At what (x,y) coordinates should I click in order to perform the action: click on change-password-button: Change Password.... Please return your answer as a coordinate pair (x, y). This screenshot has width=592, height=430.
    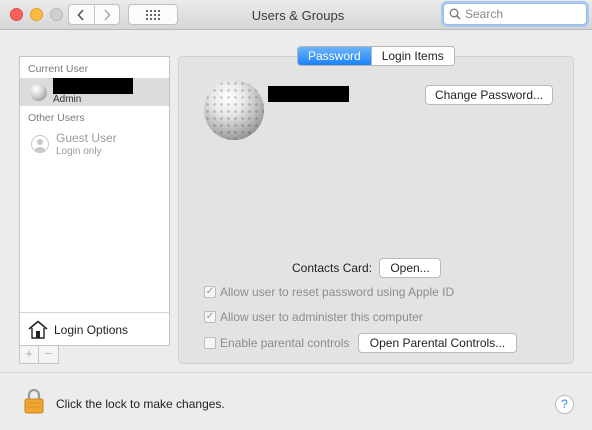
    Looking at the image, I should click on (489, 95).